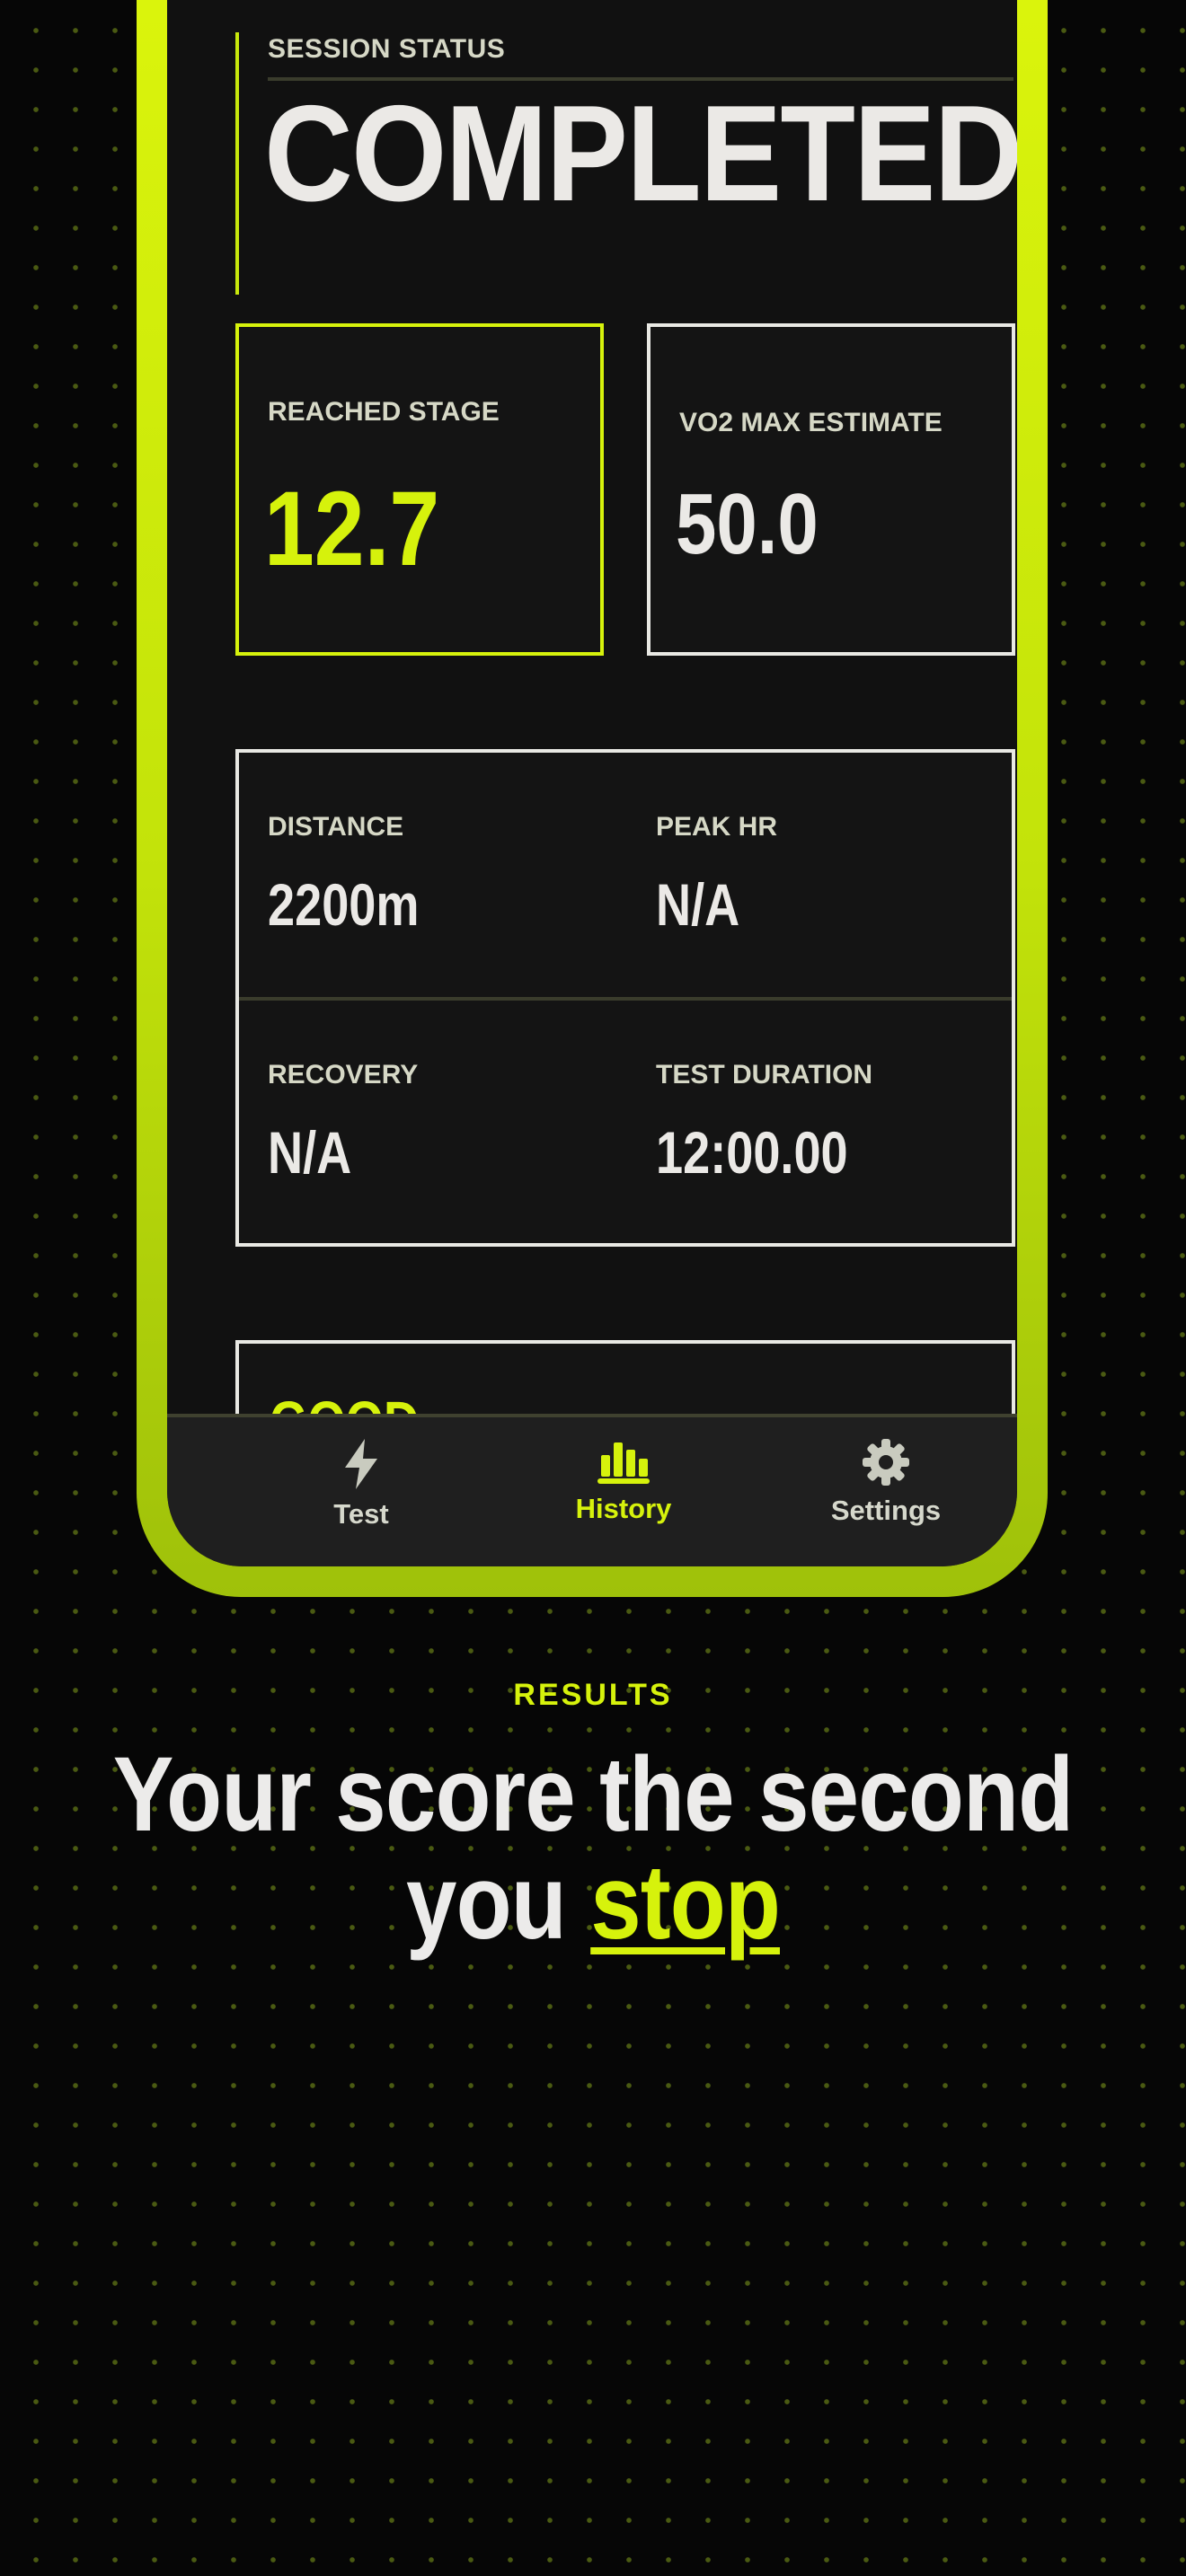 The image size is (1186, 2576). I want to click on test-duration-label: TEST DURATION, so click(764, 1075).